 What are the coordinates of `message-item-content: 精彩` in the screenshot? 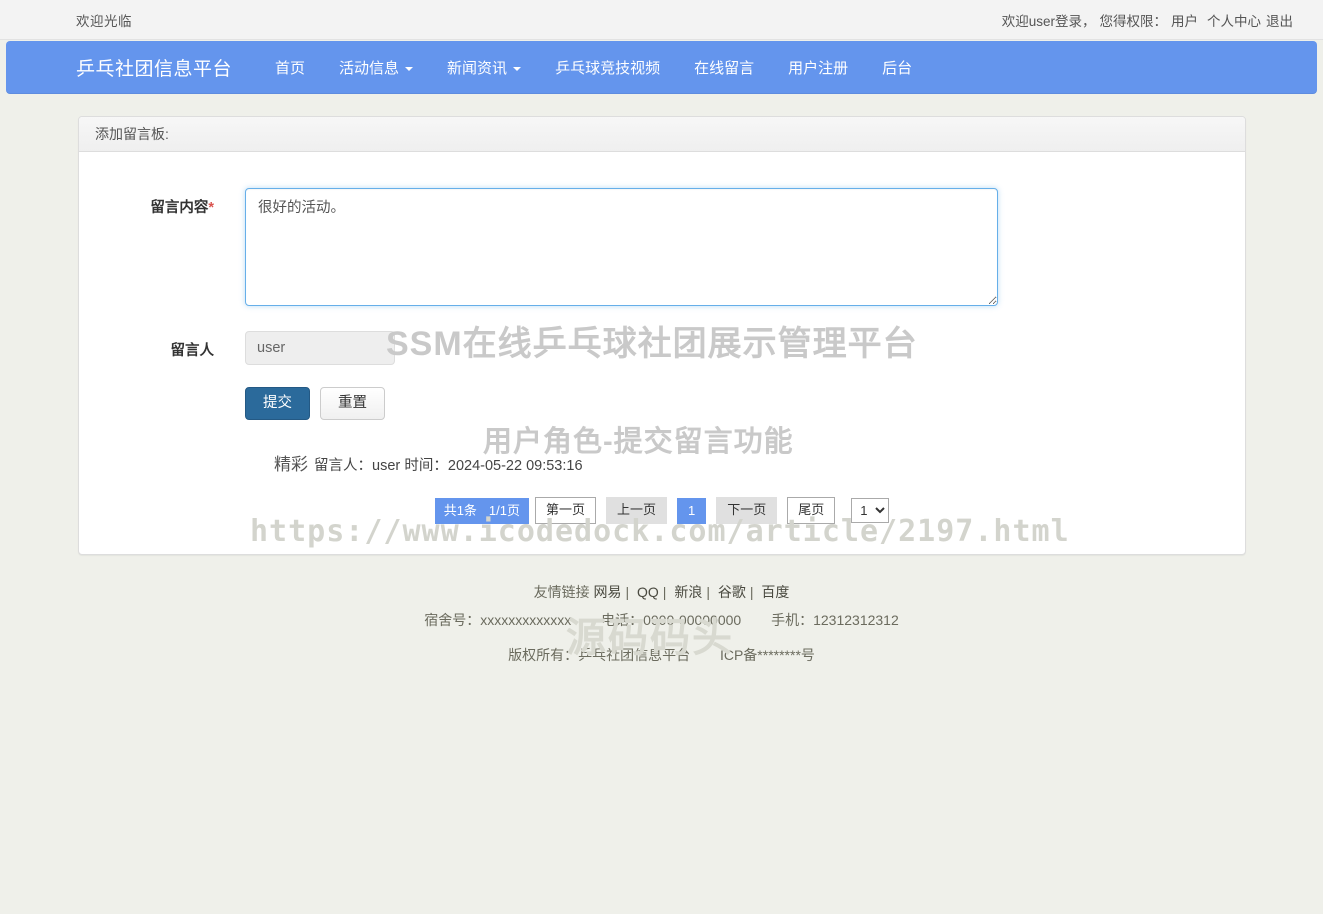 It's located at (291, 465).